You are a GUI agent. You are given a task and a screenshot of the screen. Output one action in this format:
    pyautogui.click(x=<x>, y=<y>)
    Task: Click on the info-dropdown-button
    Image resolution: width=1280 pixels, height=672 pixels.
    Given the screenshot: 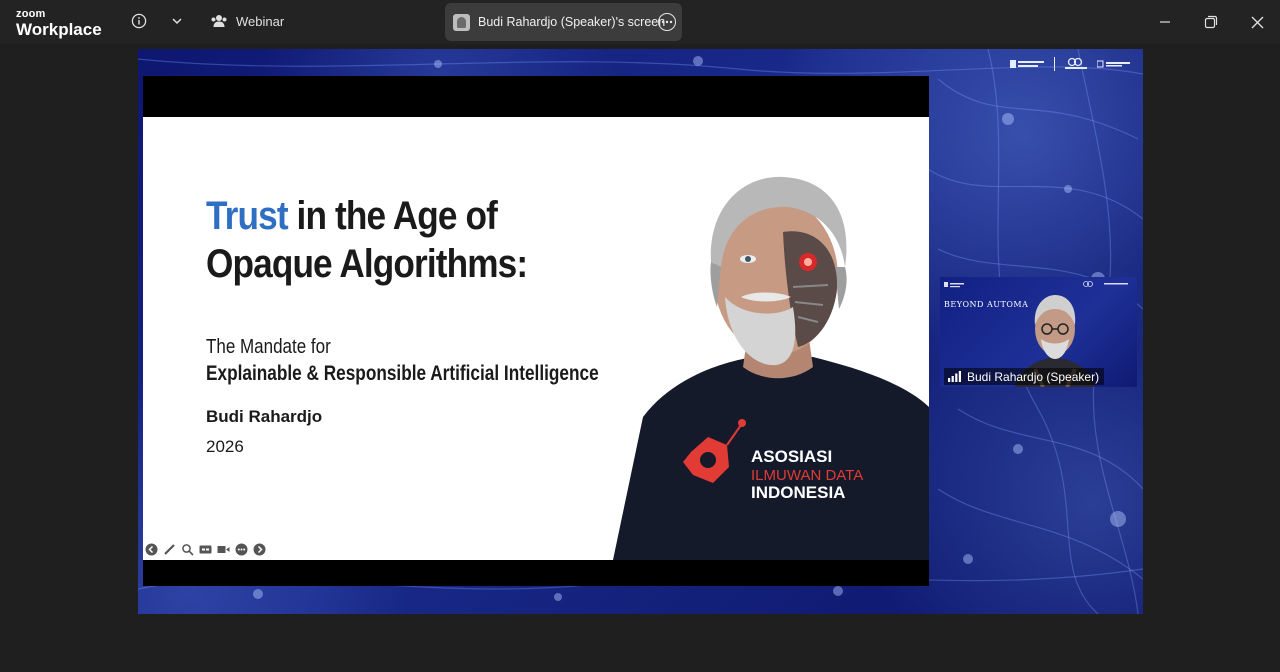 What is the action you would take?
    pyautogui.click(x=177, y=21)
    